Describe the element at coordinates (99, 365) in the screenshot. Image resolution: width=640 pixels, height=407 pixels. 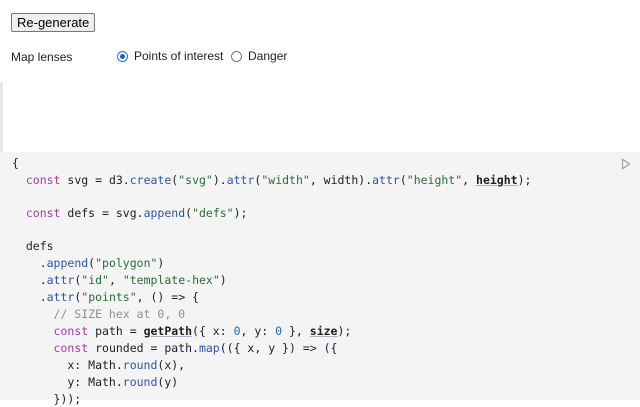
I see `code-line: x: Math.round(x),` at that location.